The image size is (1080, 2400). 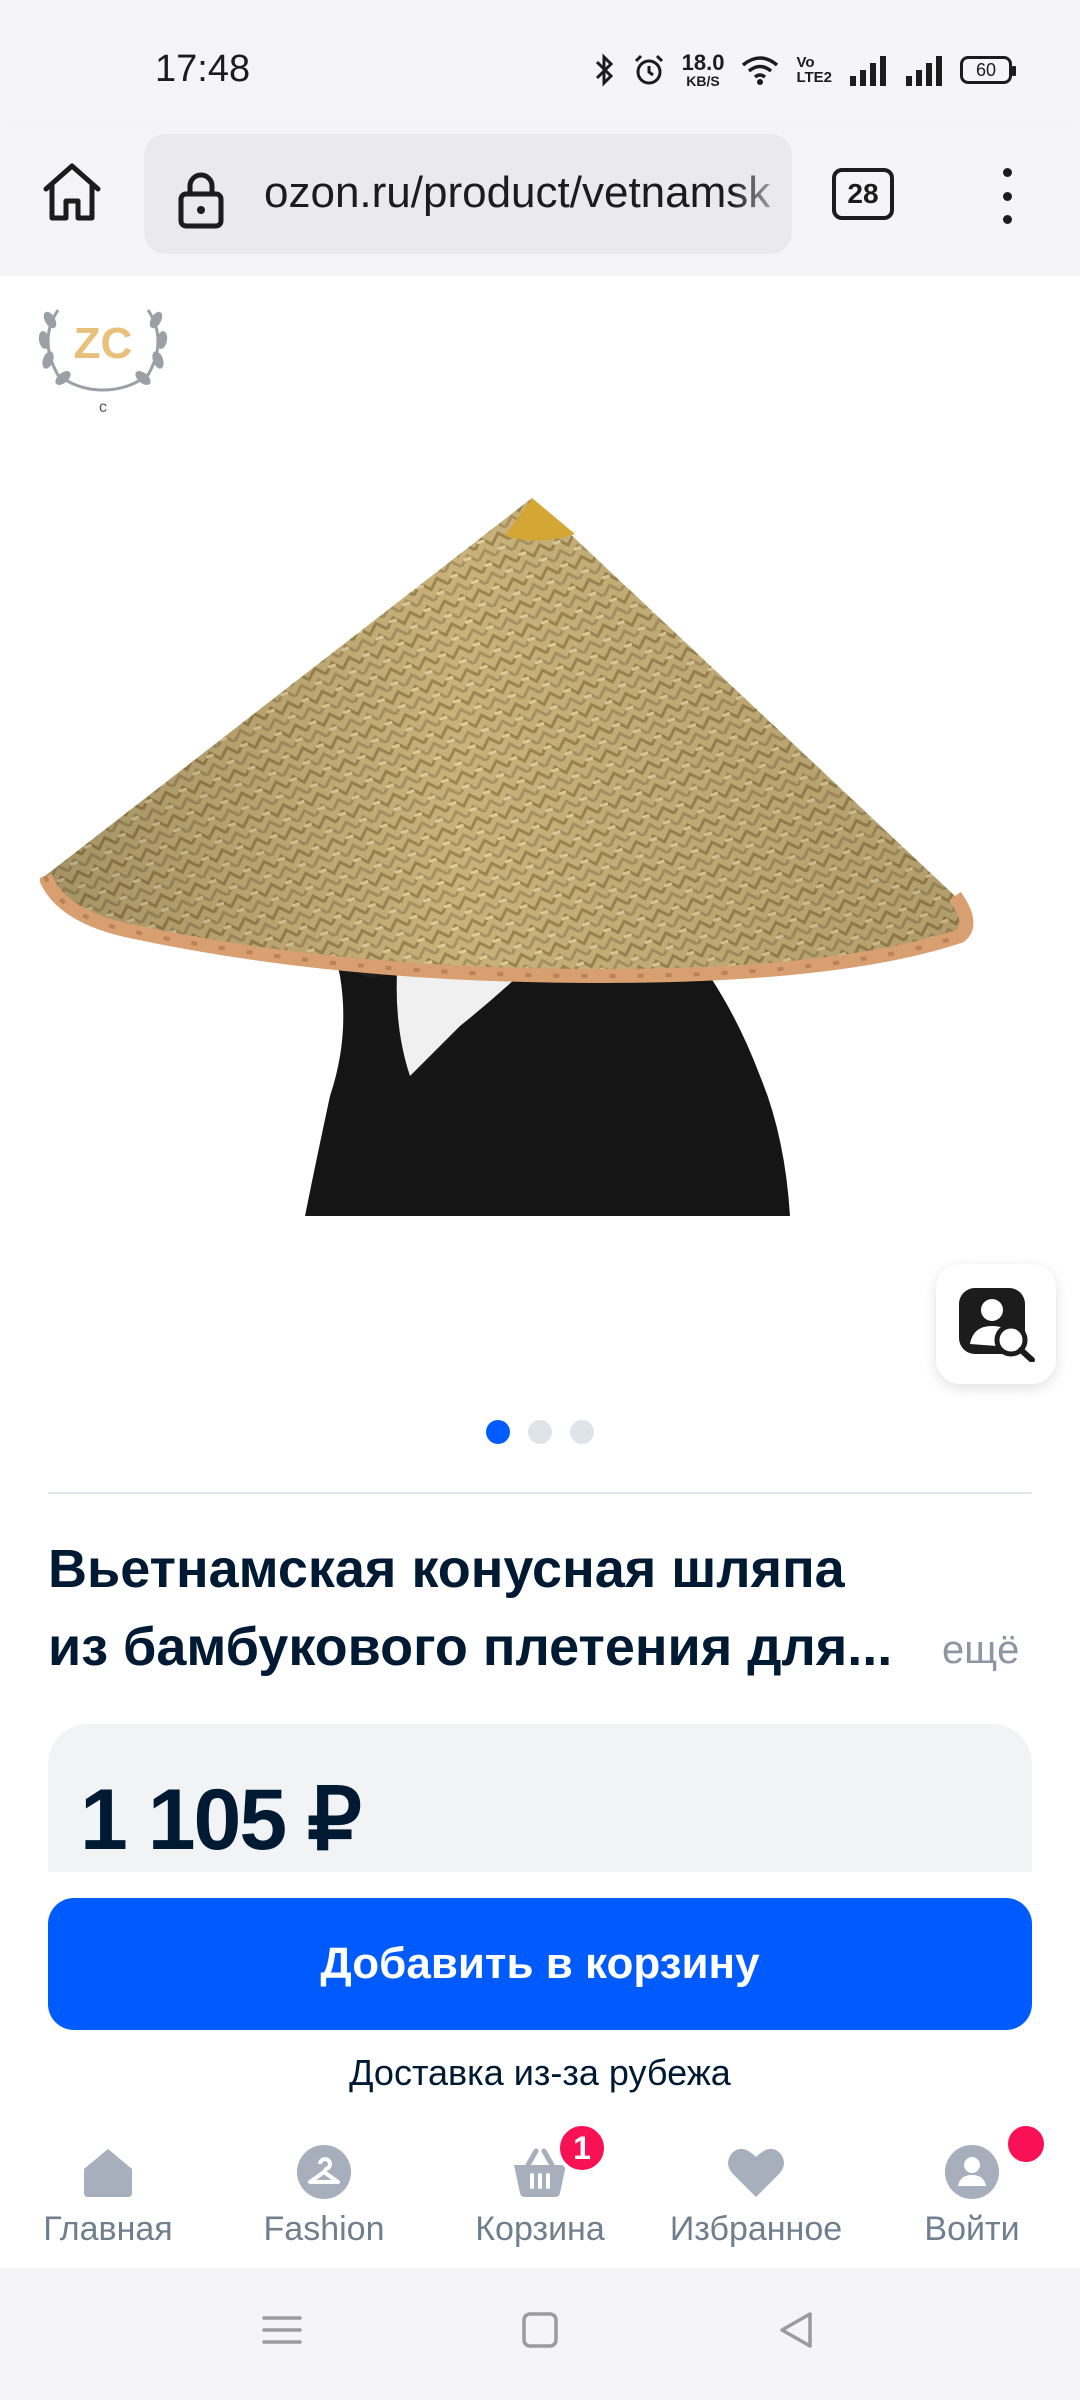 I want to click on signal-icon, so click(x=868, y=71).